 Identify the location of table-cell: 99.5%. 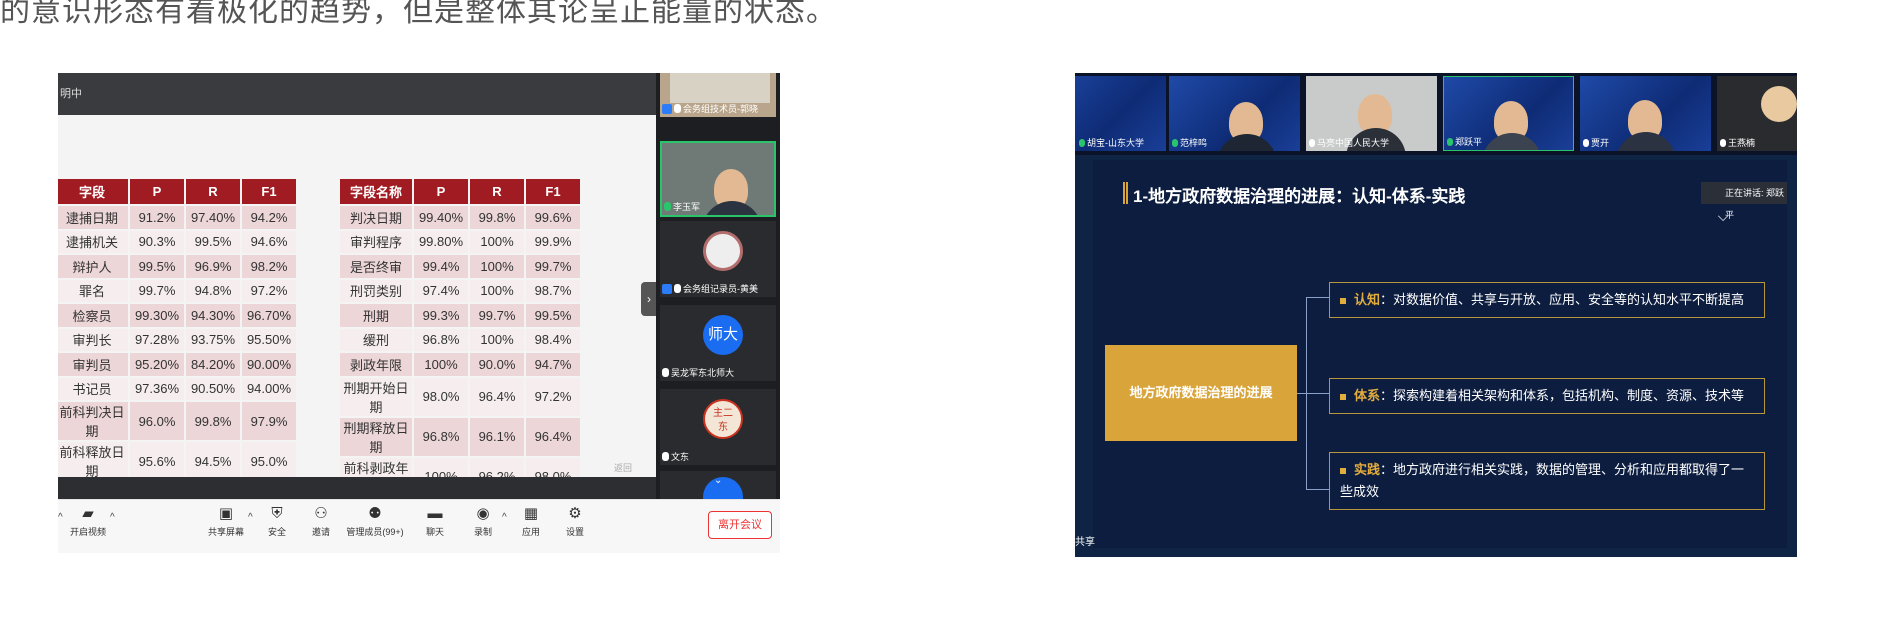
(213, 241).